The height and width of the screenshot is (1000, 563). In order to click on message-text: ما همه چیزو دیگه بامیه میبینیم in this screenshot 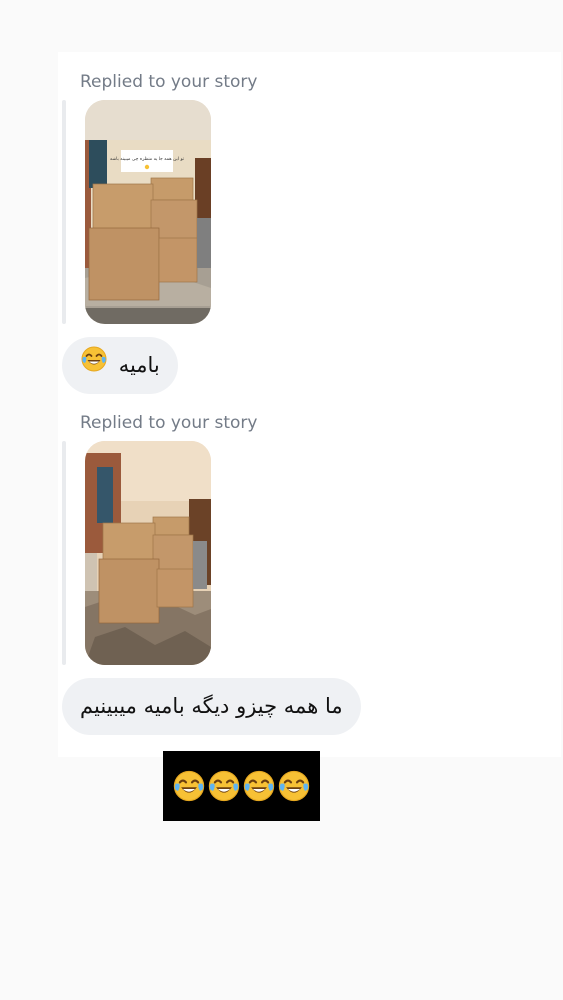, I will do `click(211, 706)`.